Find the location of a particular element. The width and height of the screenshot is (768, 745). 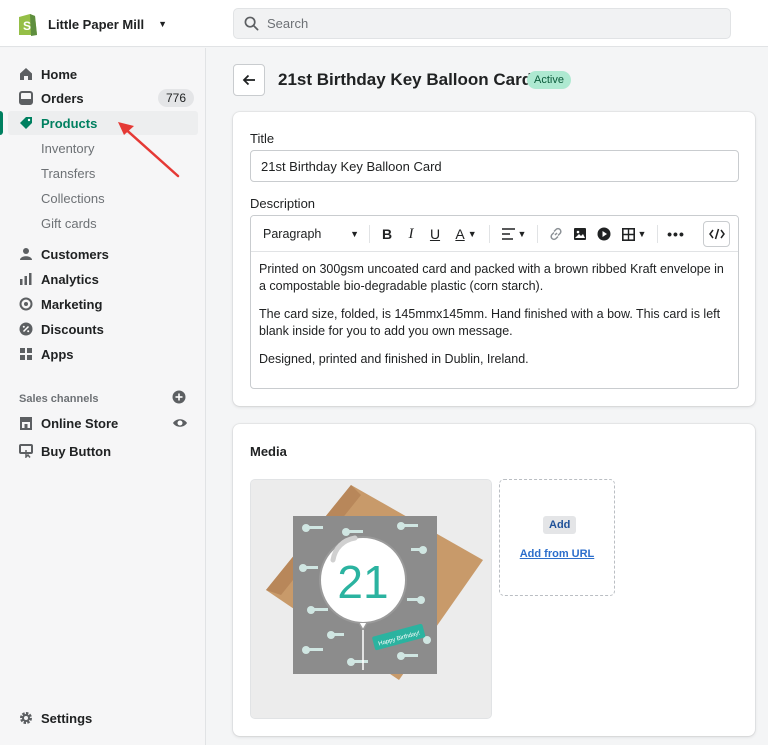

buy-button-icon is located at coordinates (25, 451).